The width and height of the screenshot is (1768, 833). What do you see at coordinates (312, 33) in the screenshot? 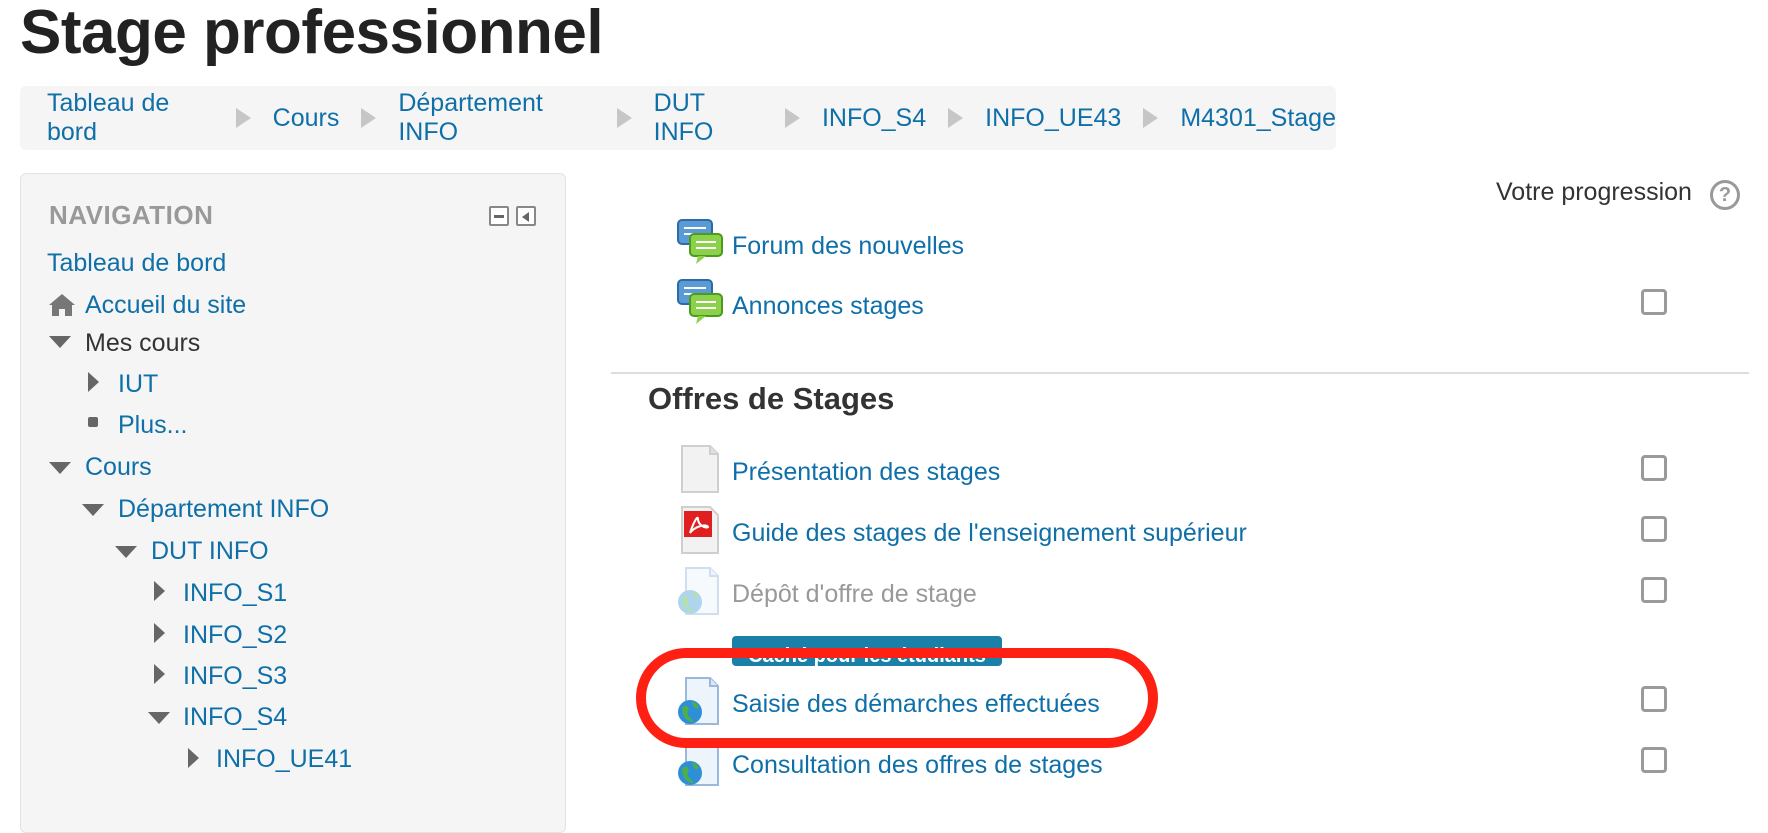
I see `page-title: Stage professionnel` at bounding box center [312, 33].